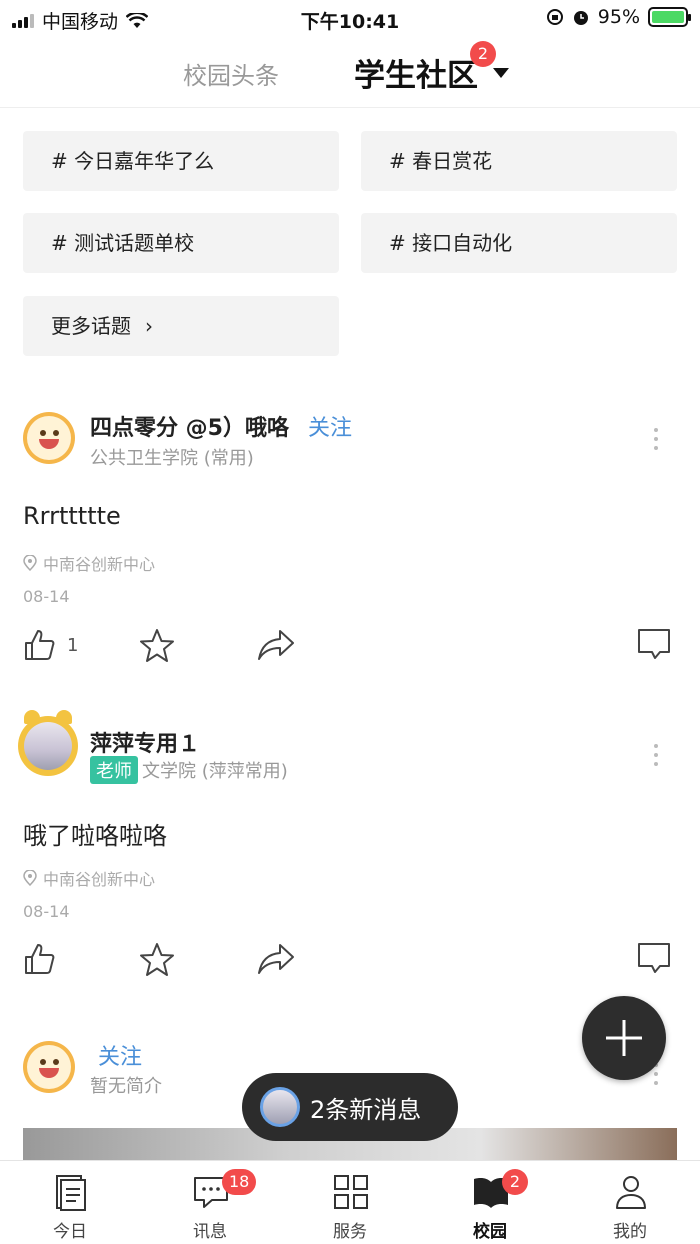 This screenshot has width=700, height=1244. I want to click on author-subtitle: 文学院 (萍萍常用), so click(215, 771).